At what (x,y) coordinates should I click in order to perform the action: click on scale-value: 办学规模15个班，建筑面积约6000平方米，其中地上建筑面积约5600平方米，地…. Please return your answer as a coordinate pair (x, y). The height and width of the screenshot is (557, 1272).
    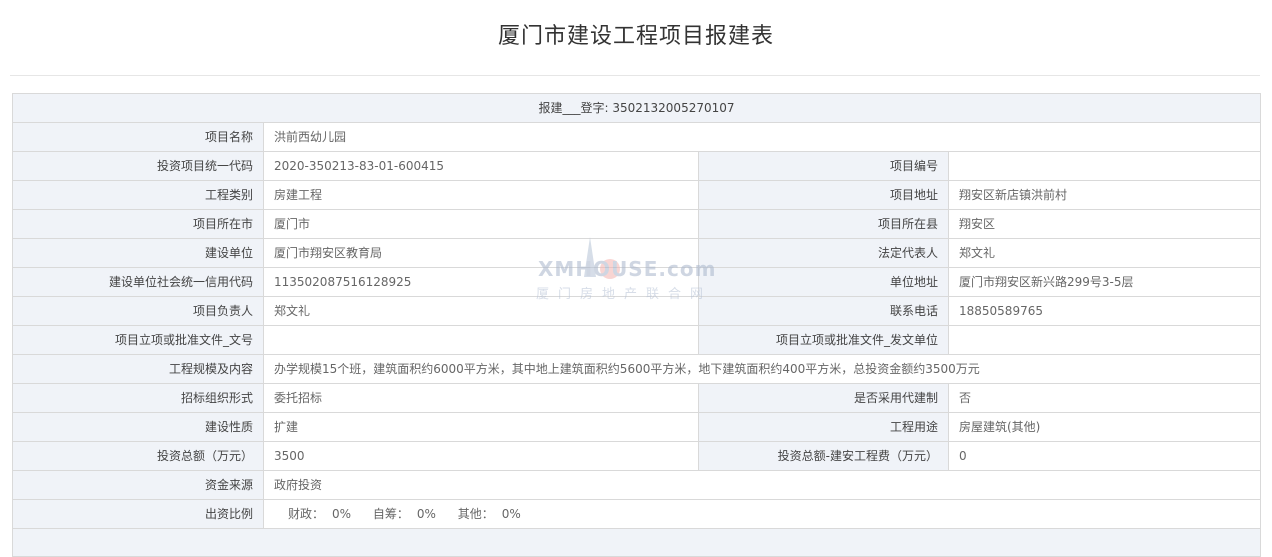
    Looking at the image, I should click on (762, 369).